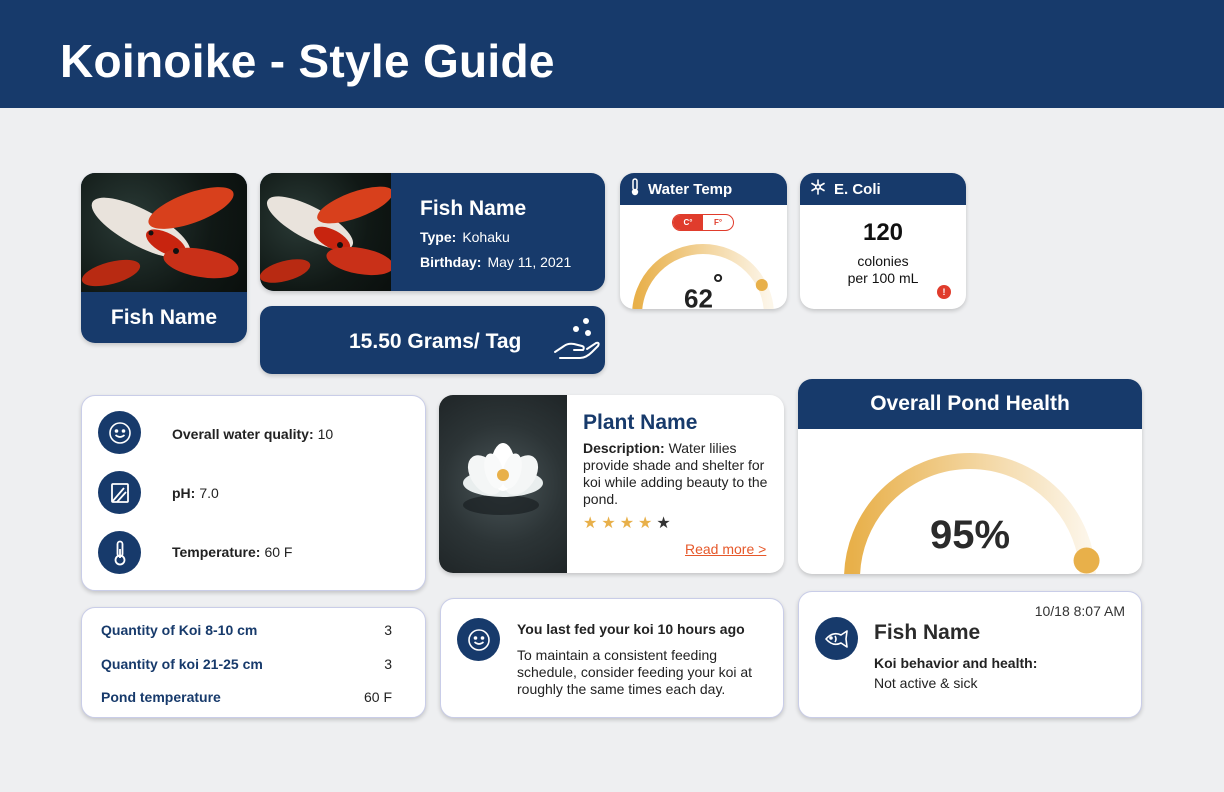  Describe the element at coordinates (624, 448) in the screenshot. I see `plant-description-label: Description:` at that location.